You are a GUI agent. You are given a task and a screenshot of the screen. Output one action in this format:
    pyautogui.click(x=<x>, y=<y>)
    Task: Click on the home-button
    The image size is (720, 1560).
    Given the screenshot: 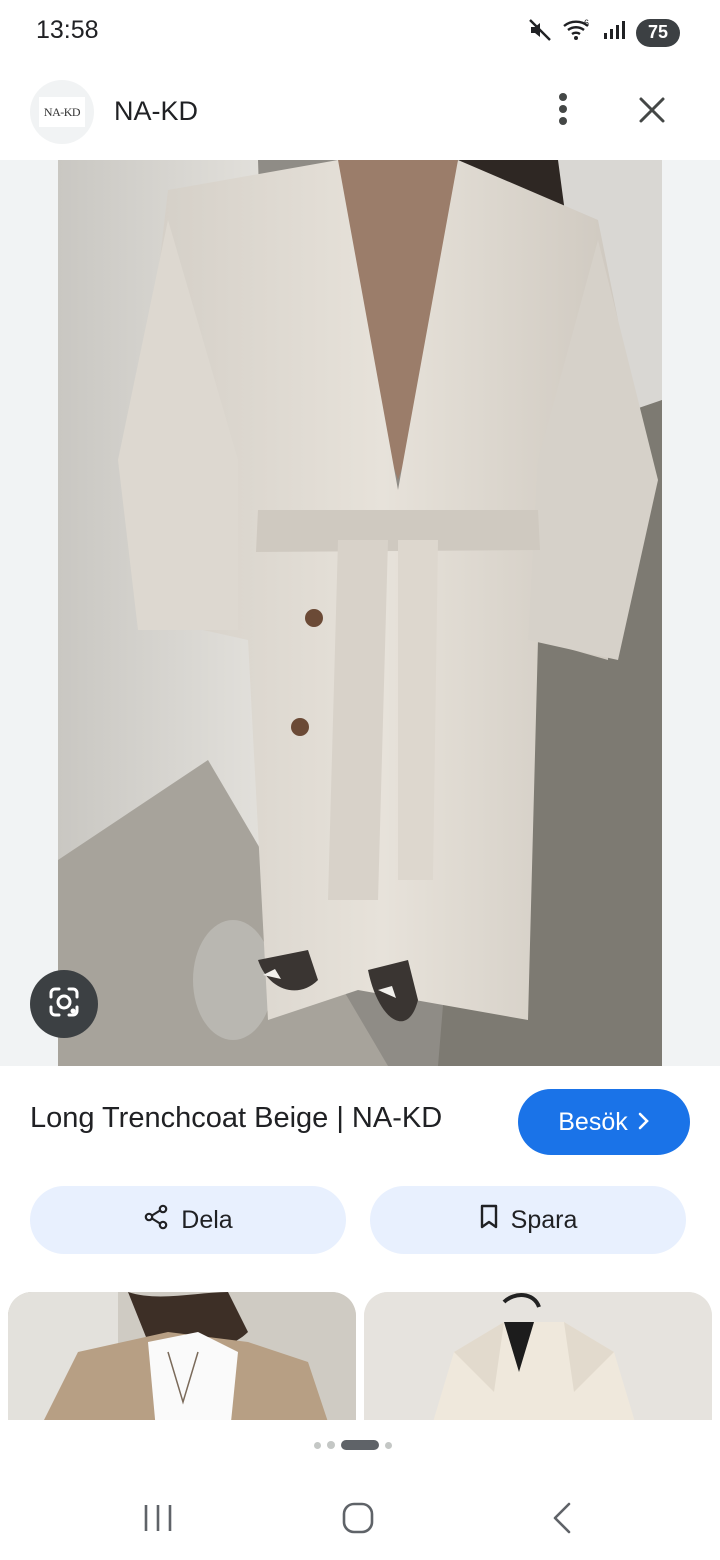 What is the action you would take?
    pyautogui.click(x=358, y=1520)
    